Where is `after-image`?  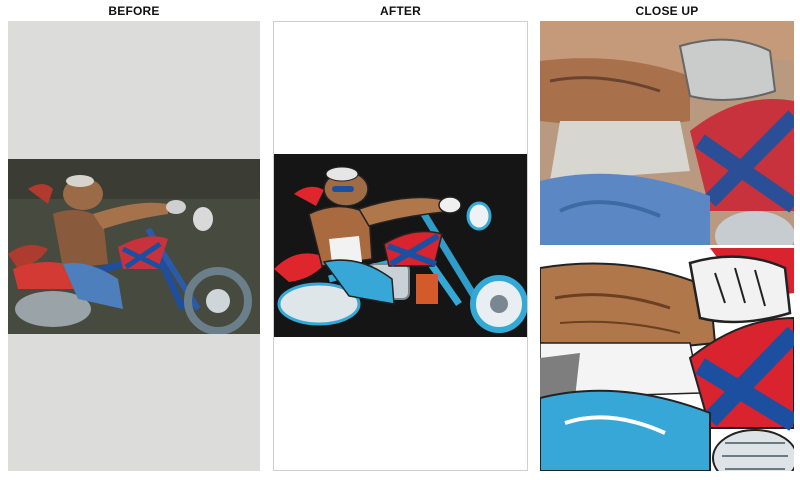
after-image is located at coordinates (400, 245).